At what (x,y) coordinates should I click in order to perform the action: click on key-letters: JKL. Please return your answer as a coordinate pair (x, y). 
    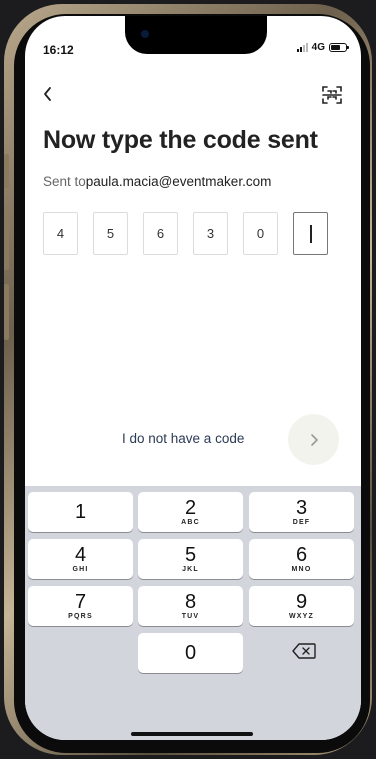
    Looking at the image, I should click on (190, 569).